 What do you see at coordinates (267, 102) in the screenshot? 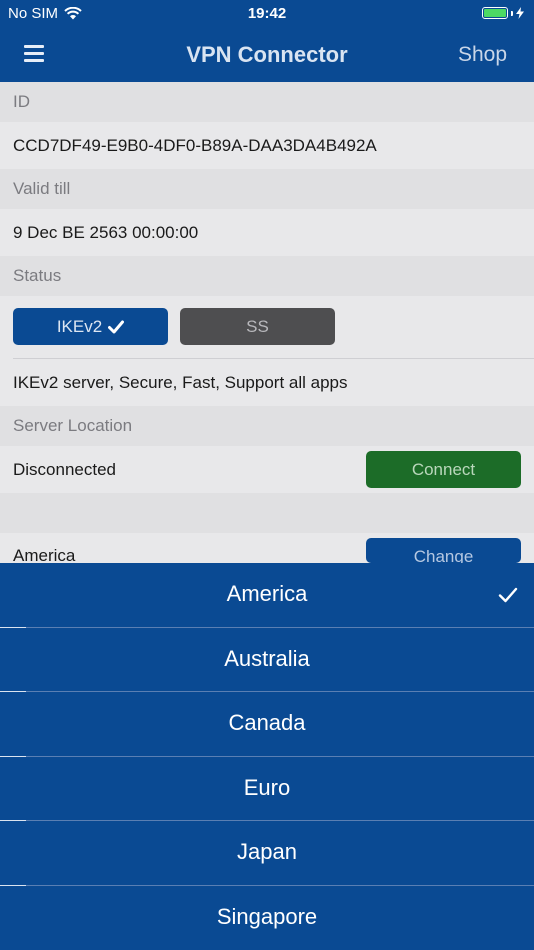
I see `id-section-header: ID` at bounding box center [267, 102].